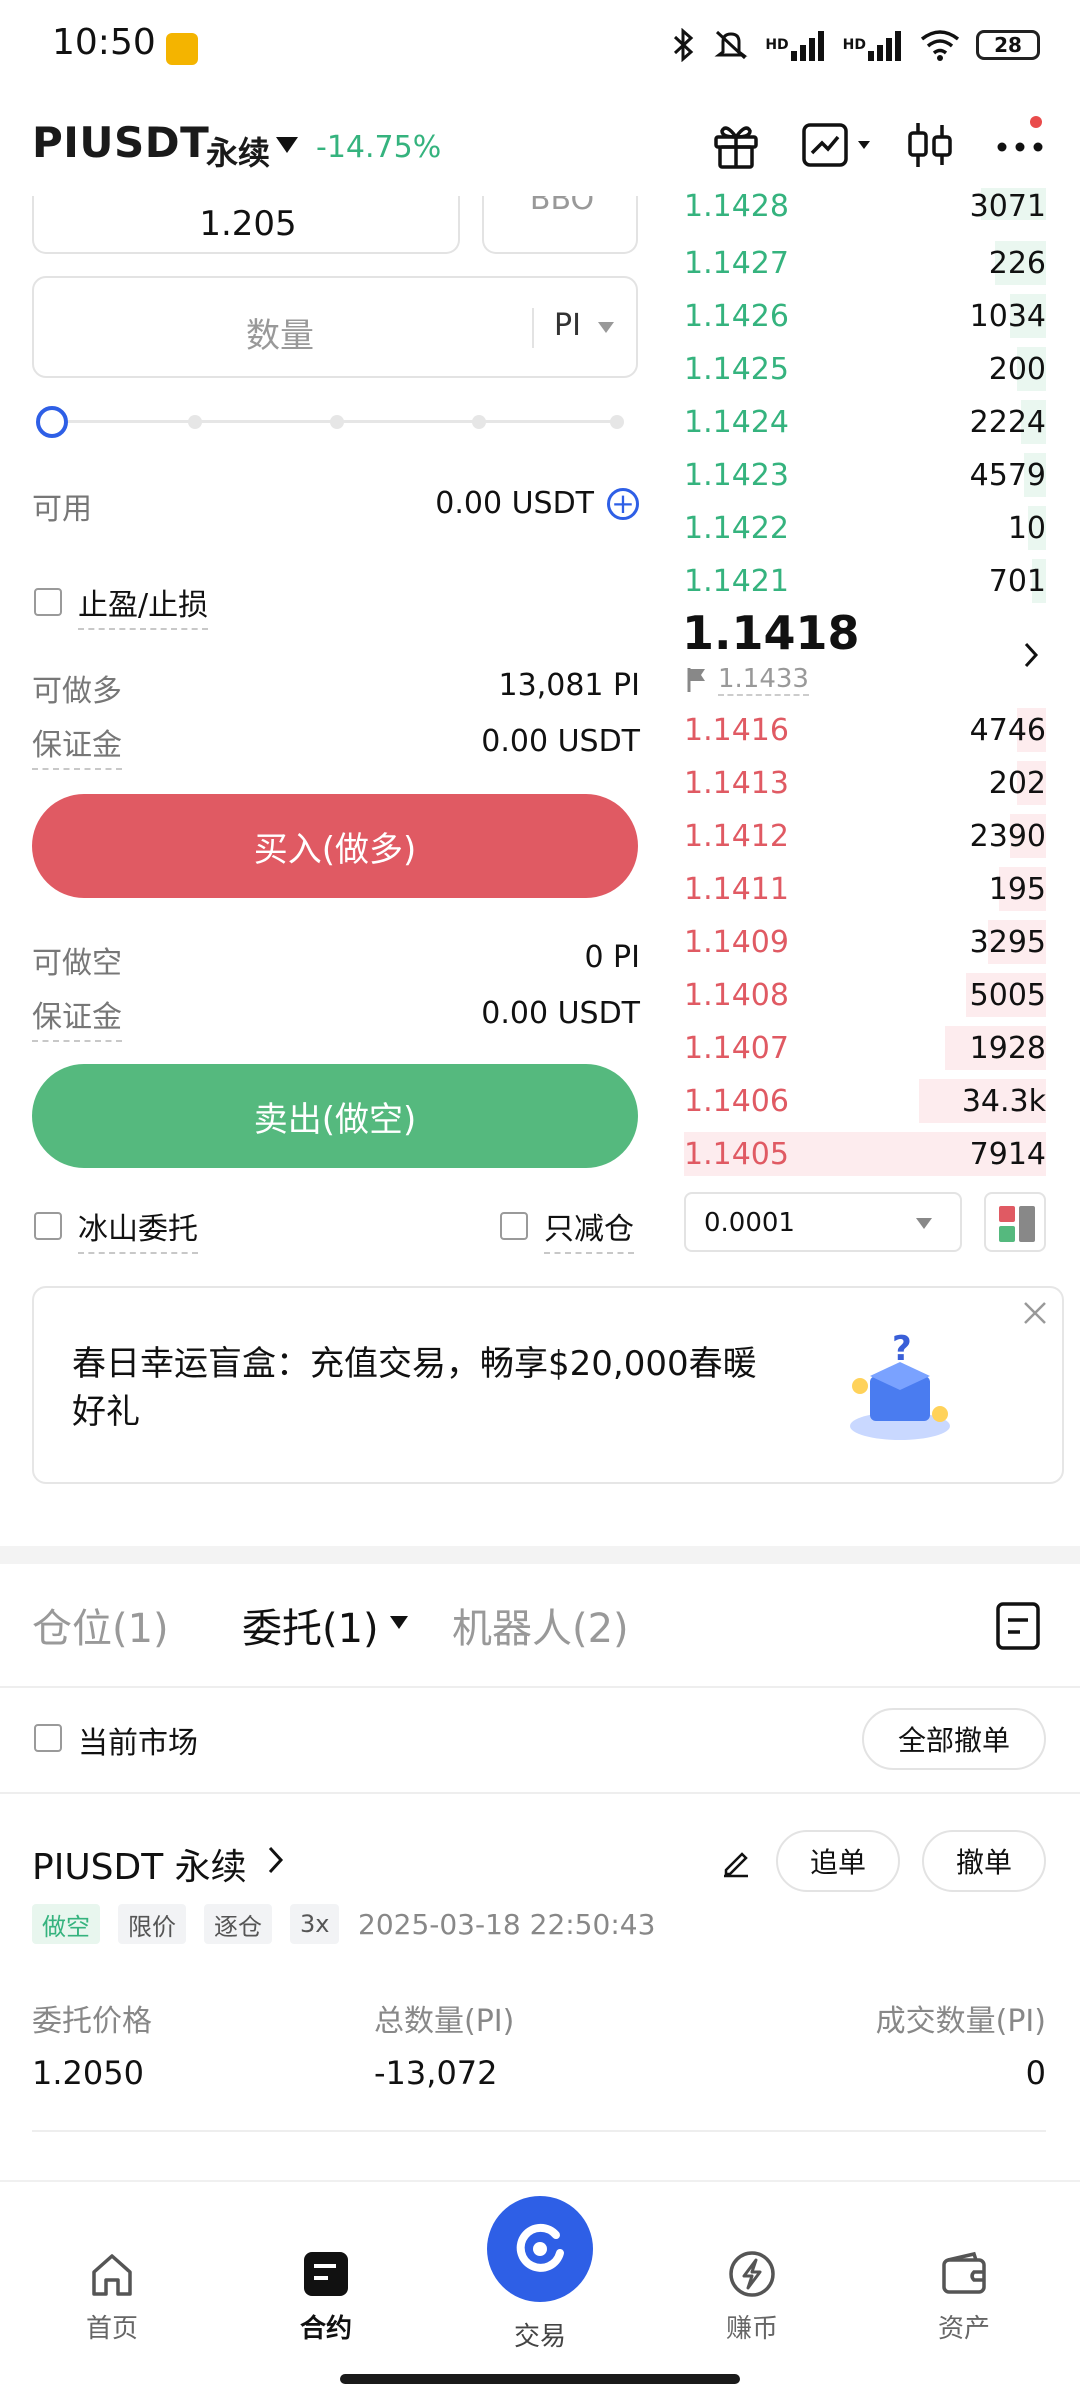 The width and height of the screenshot is (1080, 2400). What do you see at coordinates (238, 151) in the screenshot?
I see `contract-type: 永续` at bounding box center [238, 151].